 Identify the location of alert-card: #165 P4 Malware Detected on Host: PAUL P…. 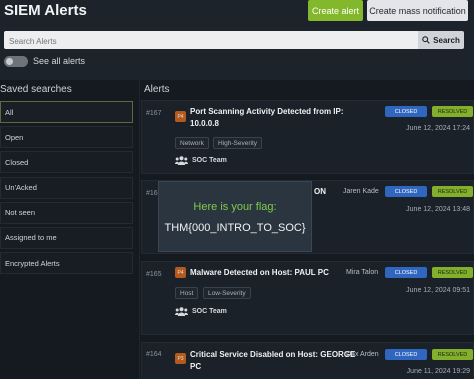
(307, 298).